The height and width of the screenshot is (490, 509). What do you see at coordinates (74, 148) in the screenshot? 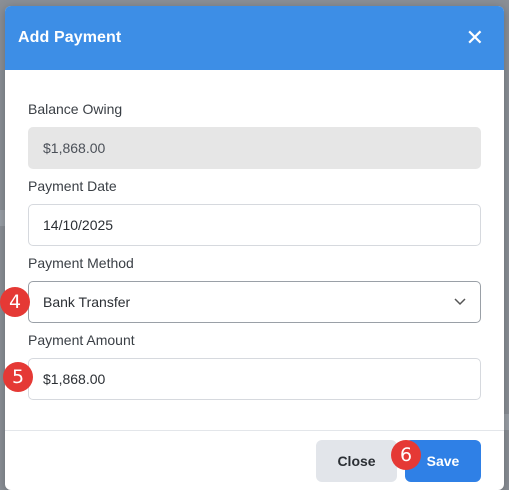
I see `balance-owing-value: $1,868.00` at bounding box center [74, 148].